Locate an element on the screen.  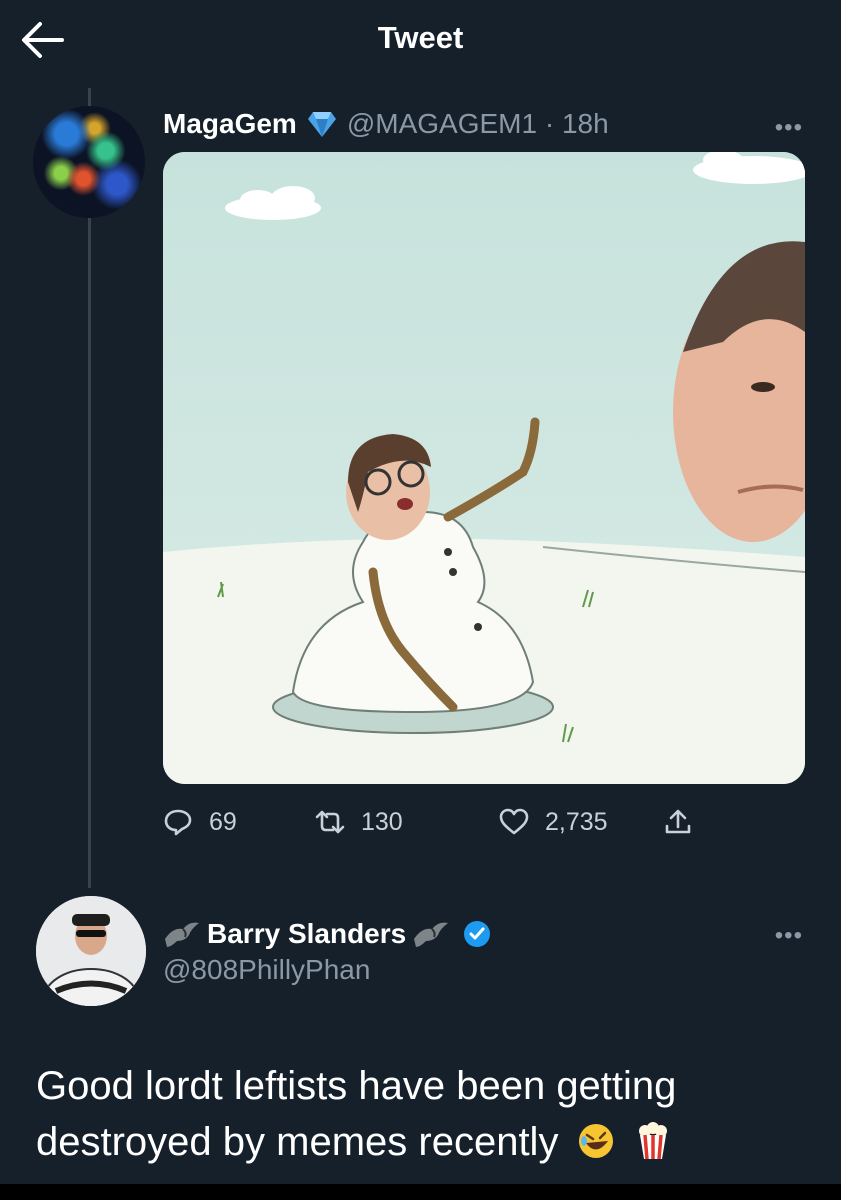
page-title: Tweet is located at coordinates (420, 37).